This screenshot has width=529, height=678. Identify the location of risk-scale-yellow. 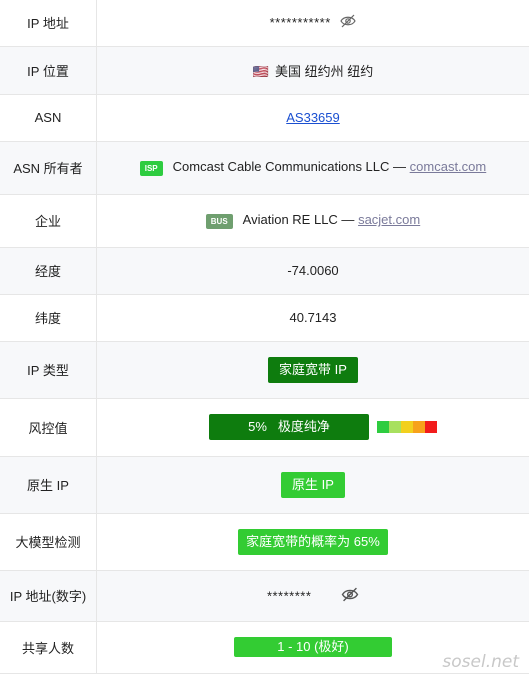
(407, 427).